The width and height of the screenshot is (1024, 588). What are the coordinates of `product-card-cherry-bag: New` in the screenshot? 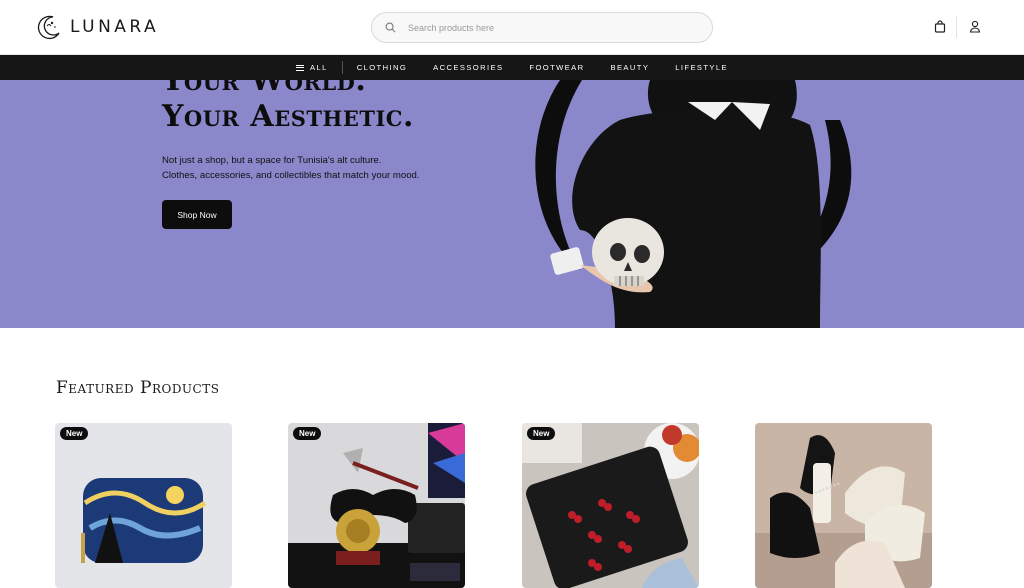 It's located at (610, 505).